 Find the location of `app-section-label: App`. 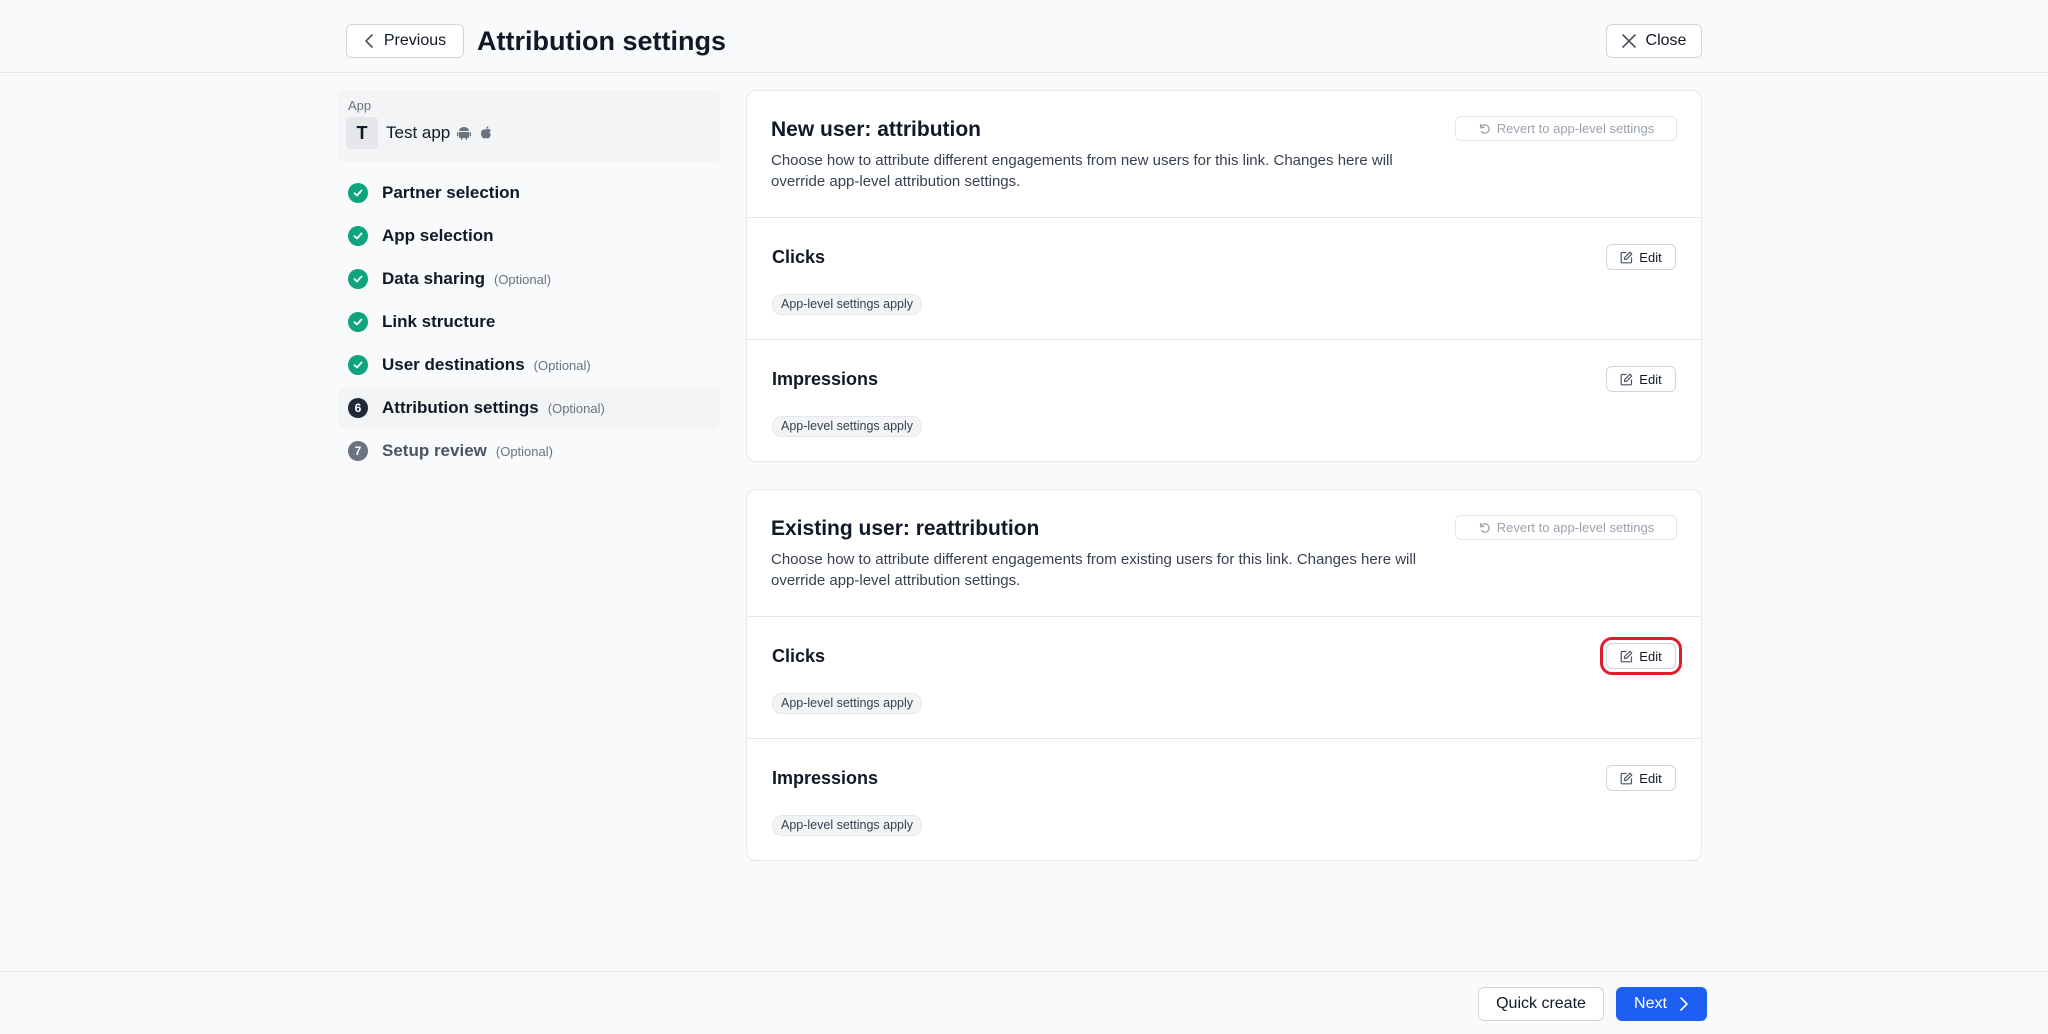

app-section-label: App is located at coordinates (360, 105).